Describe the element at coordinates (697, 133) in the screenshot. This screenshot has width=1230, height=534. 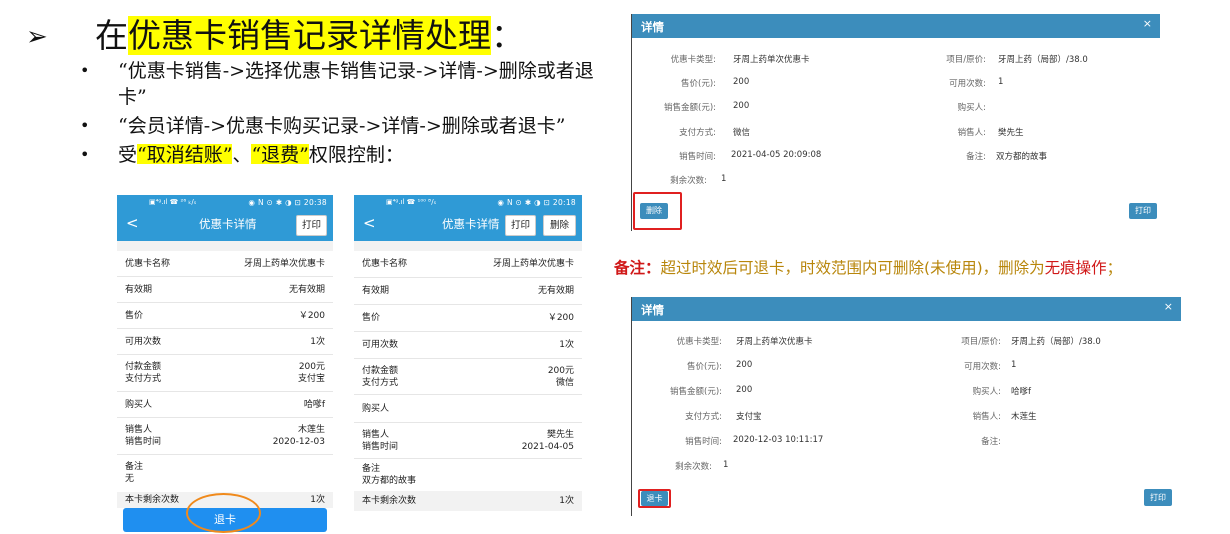
I see `field-label: 支付方式:` at that location.